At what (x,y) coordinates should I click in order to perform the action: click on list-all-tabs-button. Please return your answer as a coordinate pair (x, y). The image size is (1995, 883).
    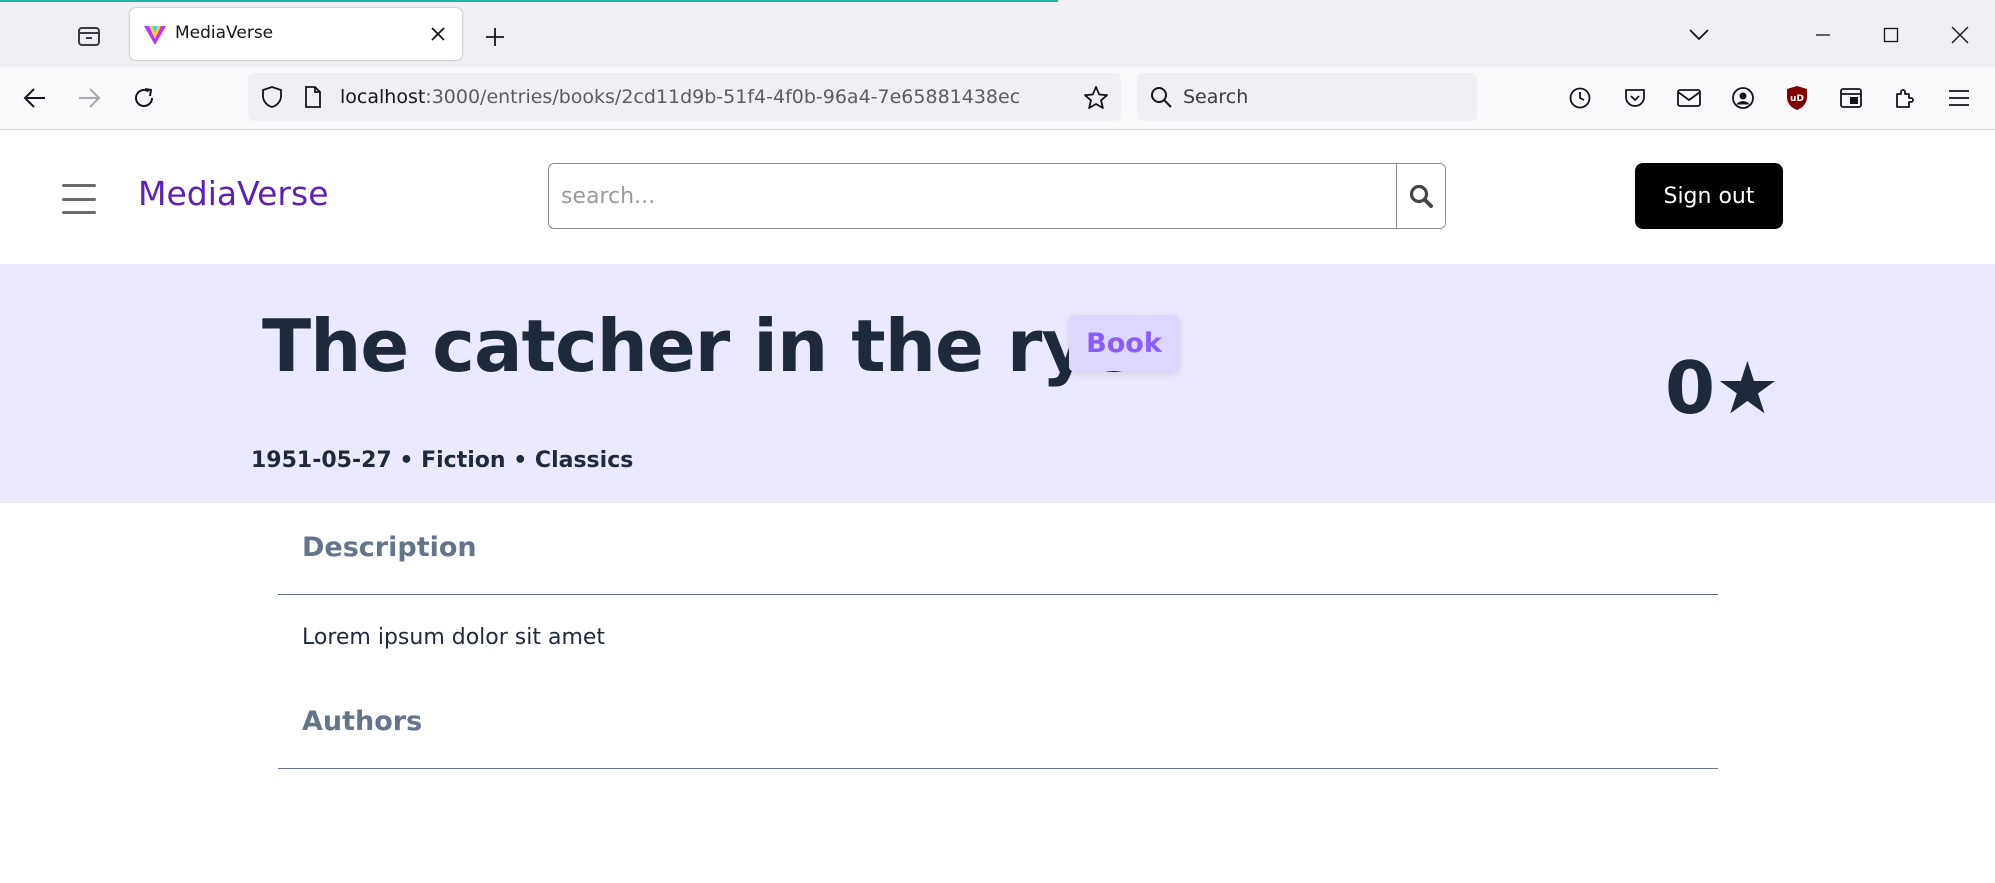
    Looking at the image, I should click on (1699, 35).